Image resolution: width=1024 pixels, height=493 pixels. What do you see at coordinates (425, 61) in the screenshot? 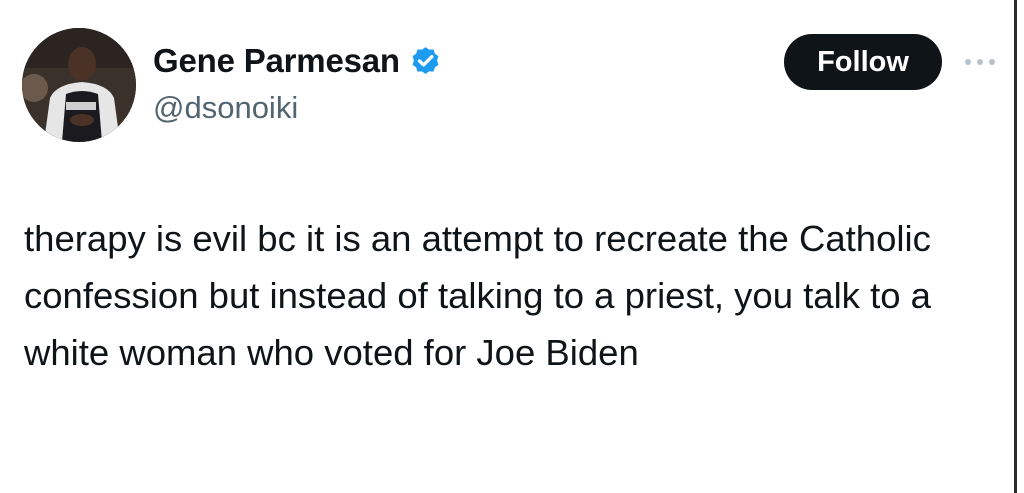
I see `verified-badge-icon` at bounding box center [425, 61].